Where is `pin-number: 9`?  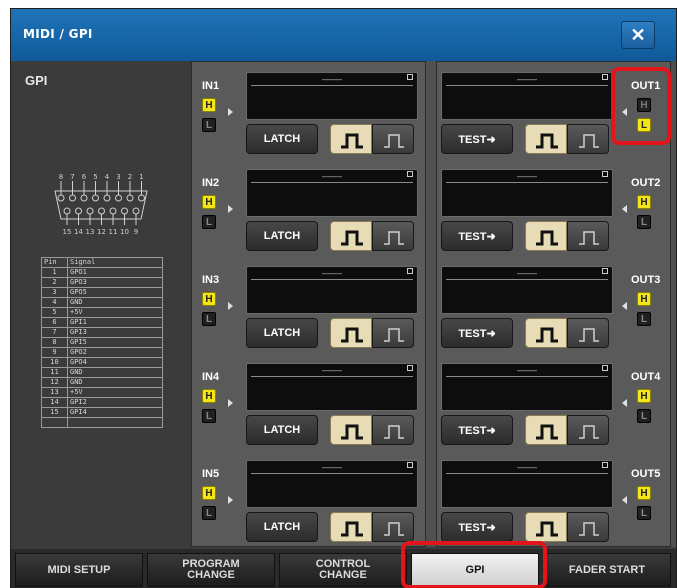
pin-number: 9 is located at coordinates (54, 352).